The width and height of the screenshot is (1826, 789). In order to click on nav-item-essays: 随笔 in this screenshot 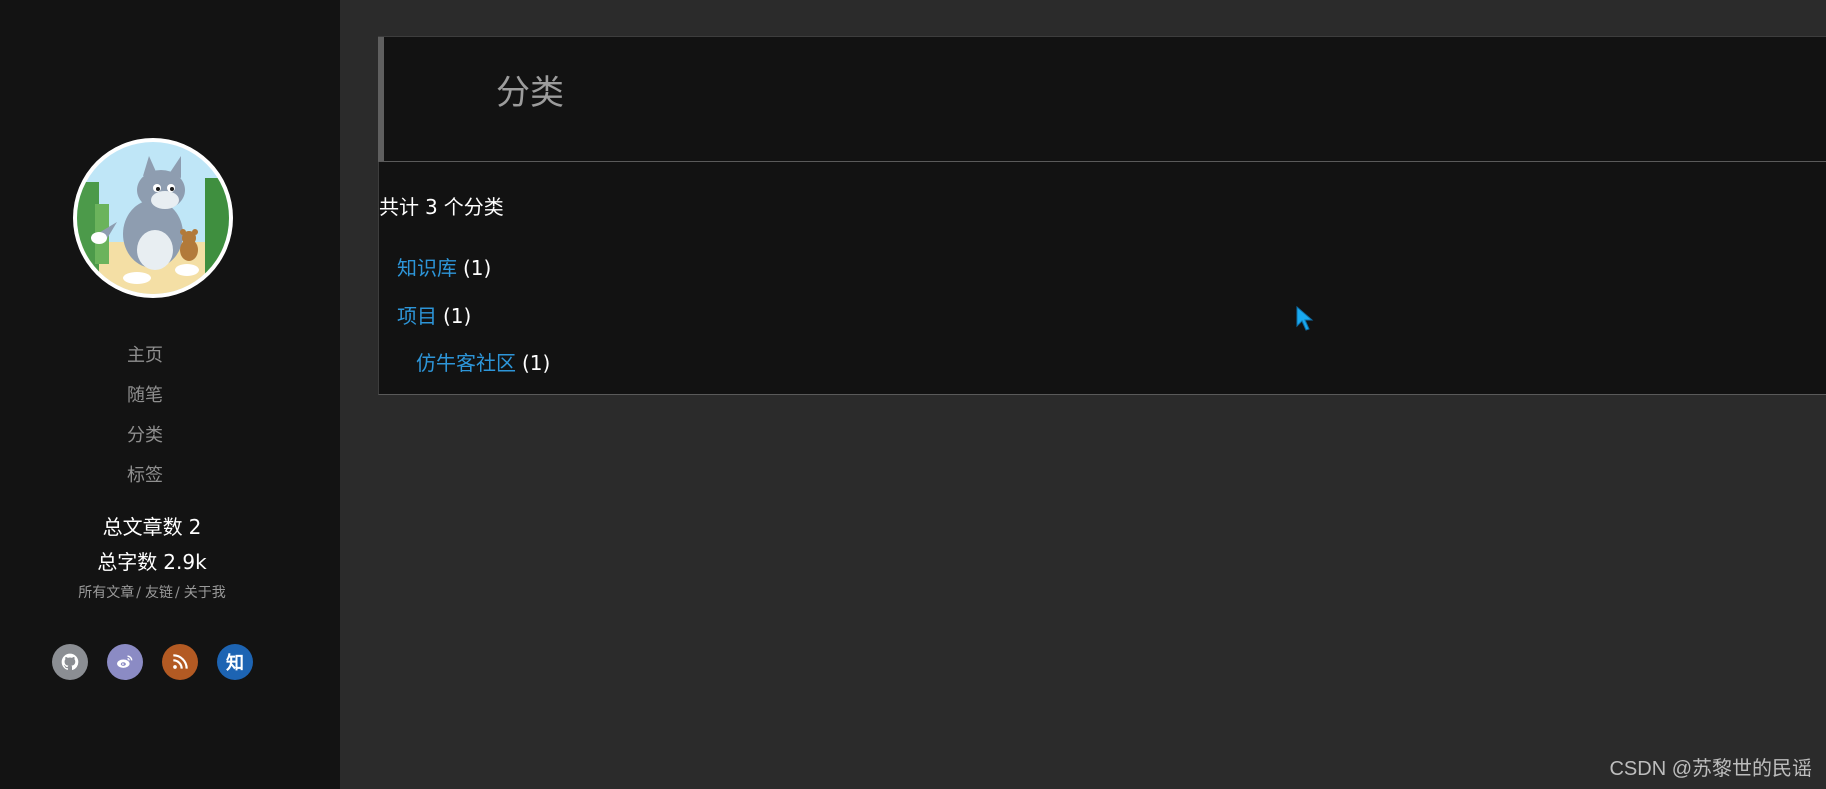, I will do `click(145, 400)`.